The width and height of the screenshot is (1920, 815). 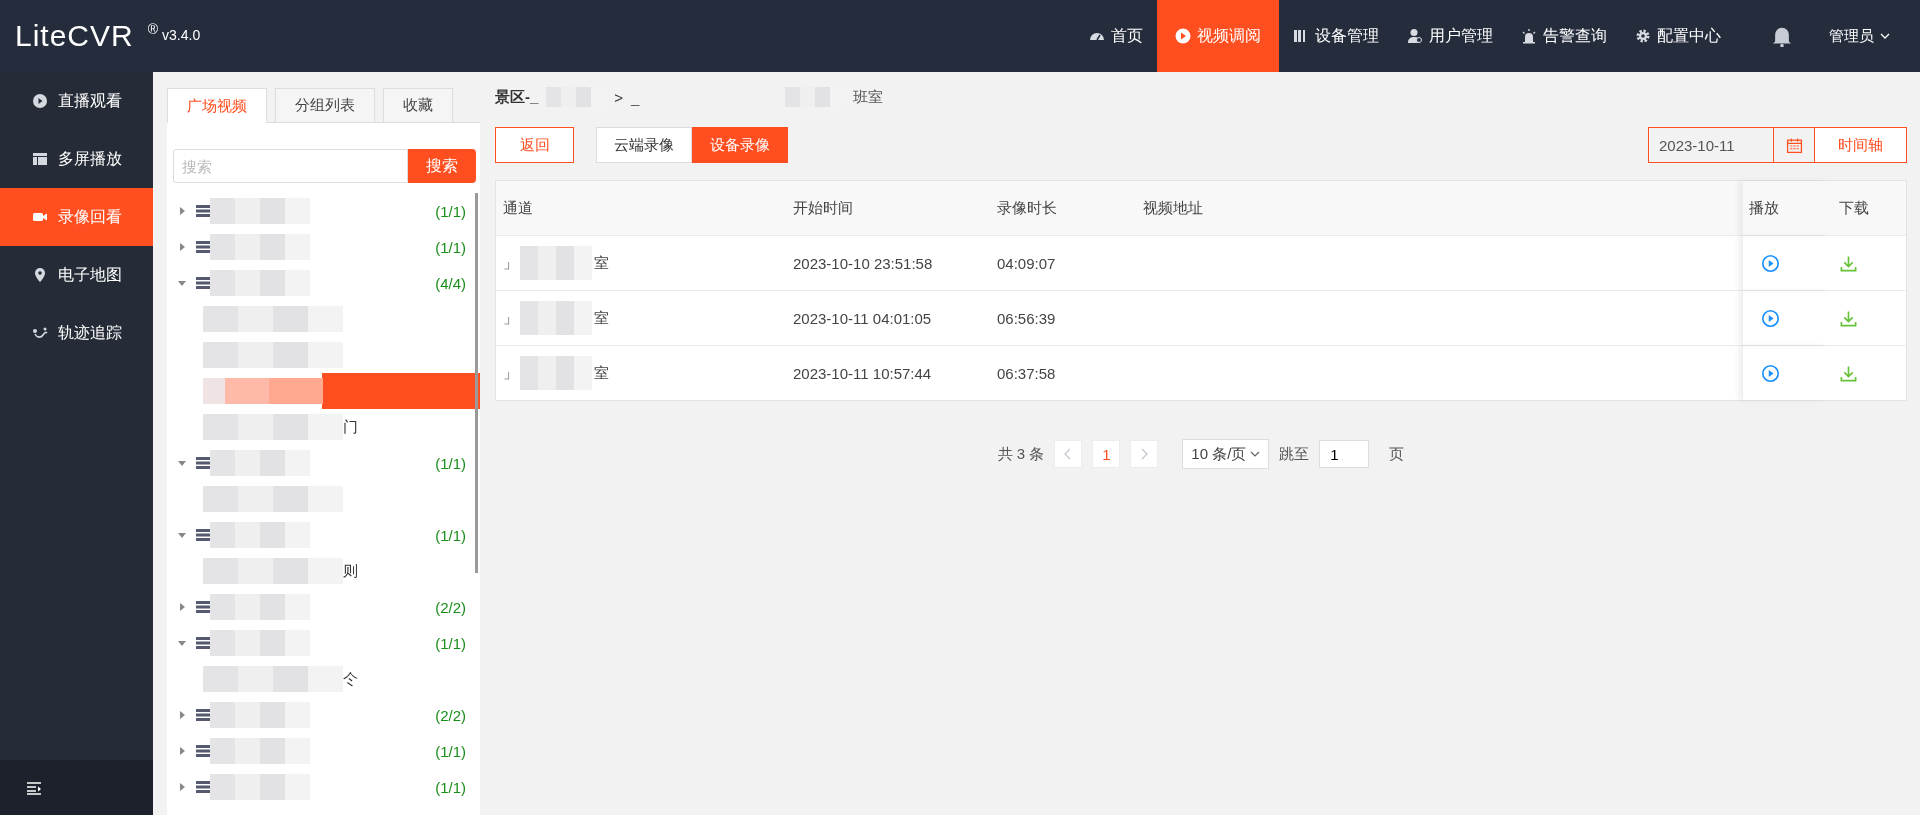 I want to click on search-field: 搜索, so click(x=290, y=166).